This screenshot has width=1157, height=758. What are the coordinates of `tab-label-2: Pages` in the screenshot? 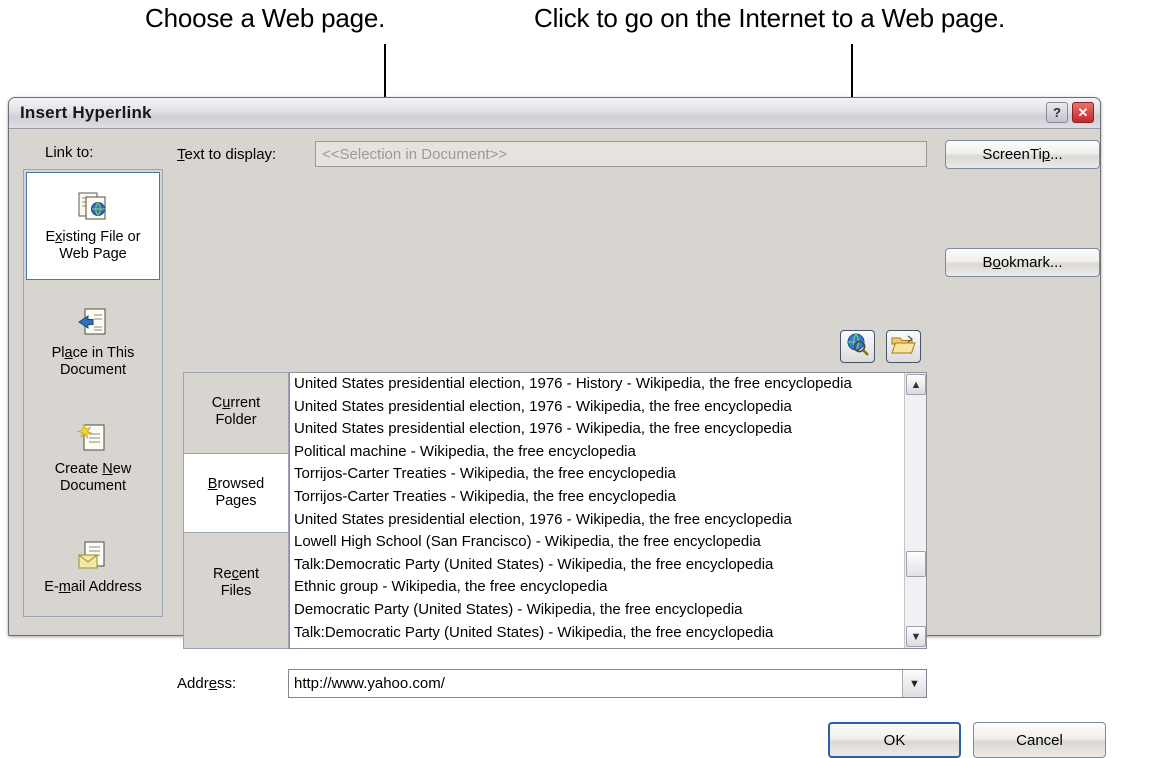 It's located at (236, 501).